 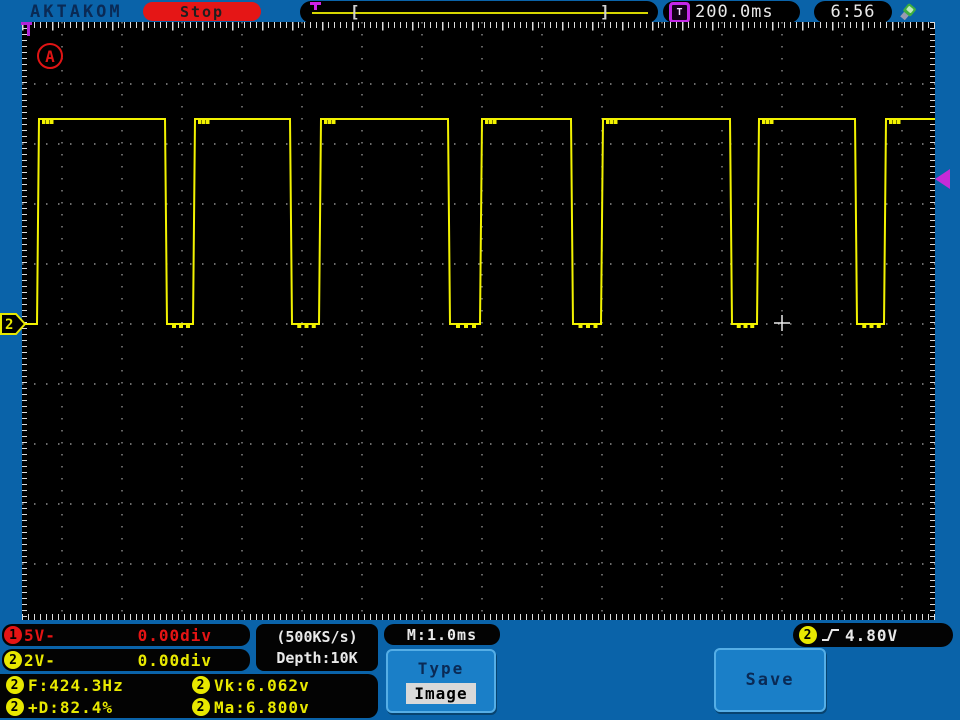 I want to click on window-right-bracket: ], so click(x=605, y=11).